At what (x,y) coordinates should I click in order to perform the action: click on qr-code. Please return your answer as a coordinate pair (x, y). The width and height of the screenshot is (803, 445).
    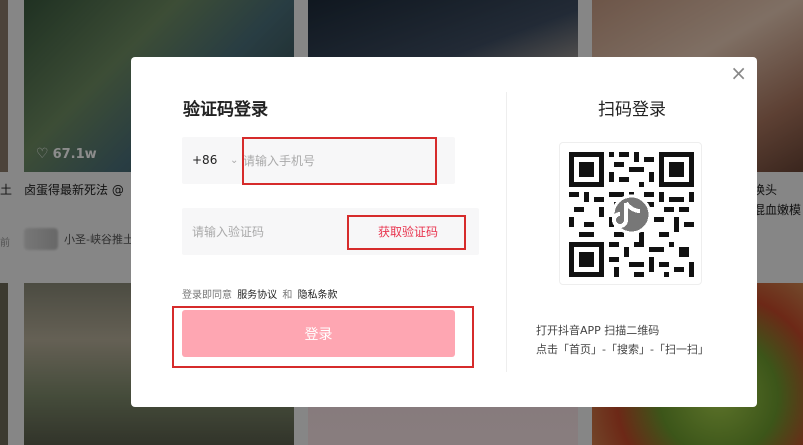
    Looking at the image, I should click on (631, 214).